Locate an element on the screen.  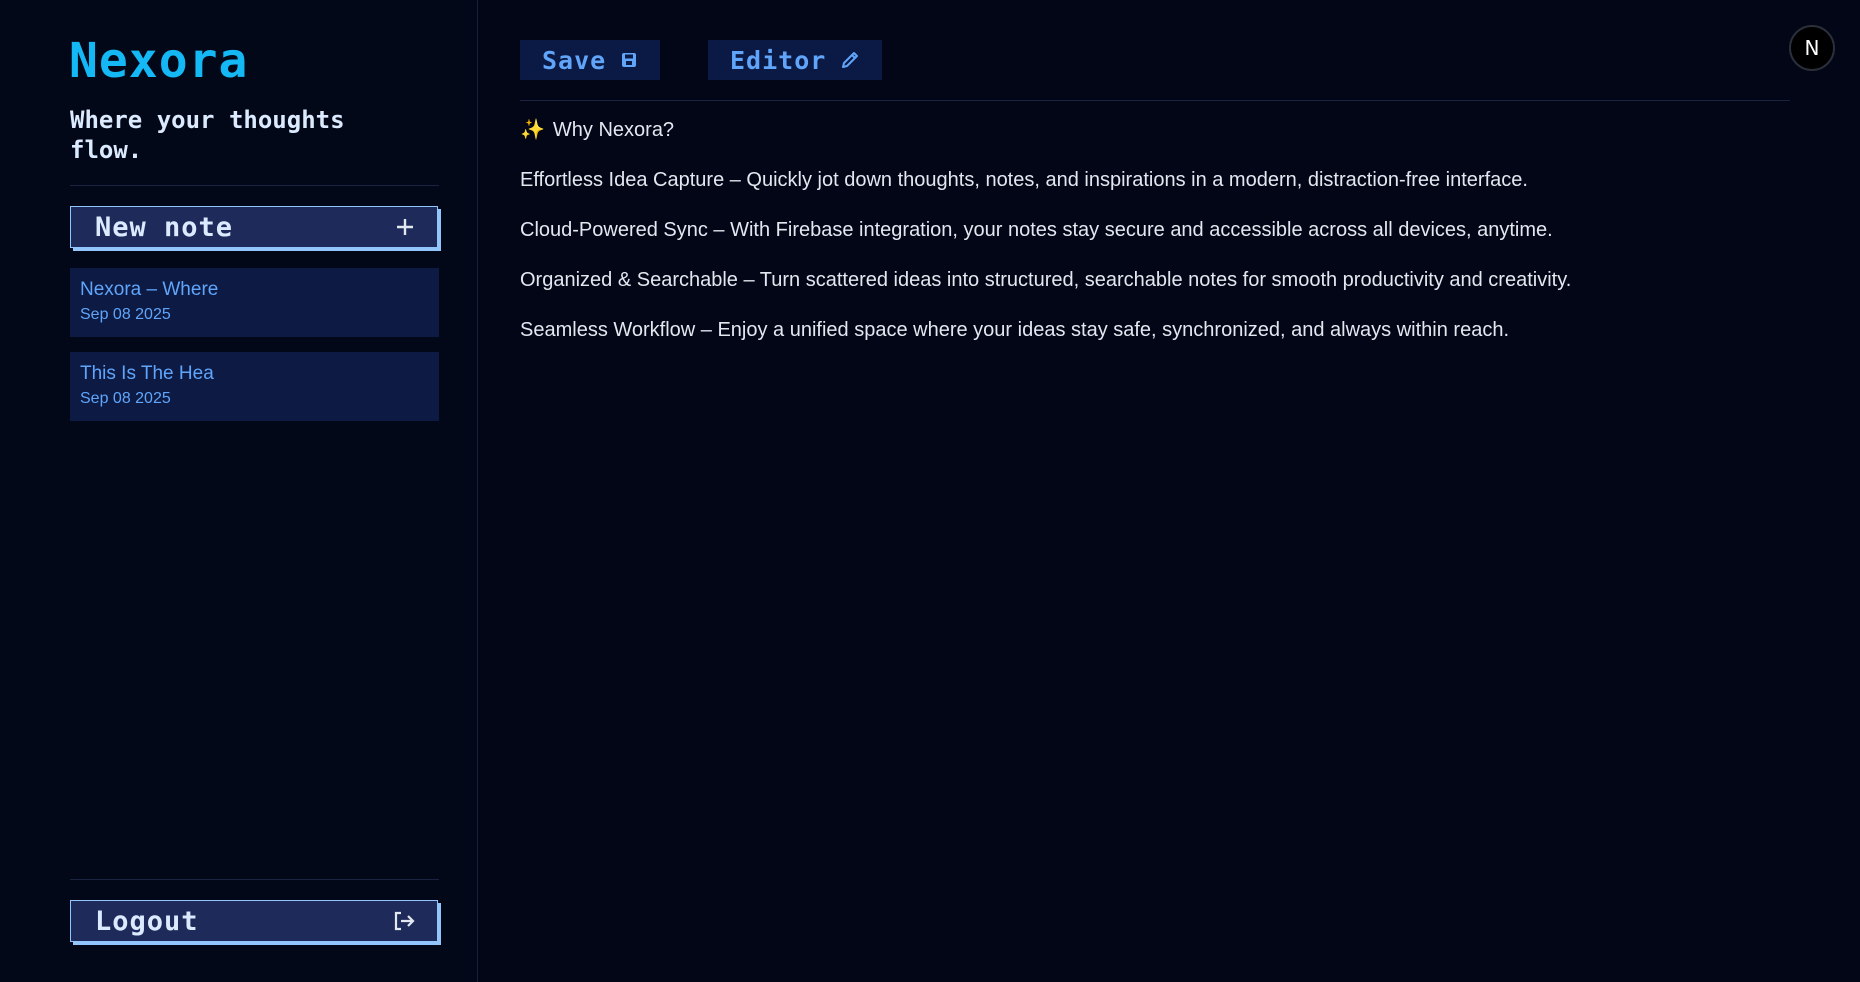
note-title: Nexora – Where is located at coordinates (149, 289).